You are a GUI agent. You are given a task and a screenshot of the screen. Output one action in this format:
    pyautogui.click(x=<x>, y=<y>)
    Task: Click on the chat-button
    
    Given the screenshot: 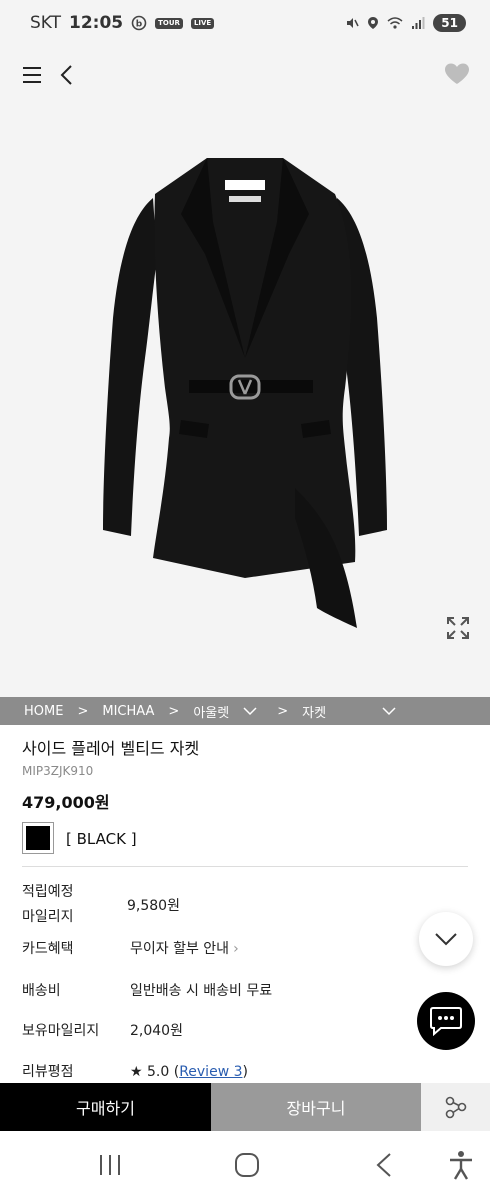 What is the action you would take?
    pyautogui.click(x=446, y=1021)
    